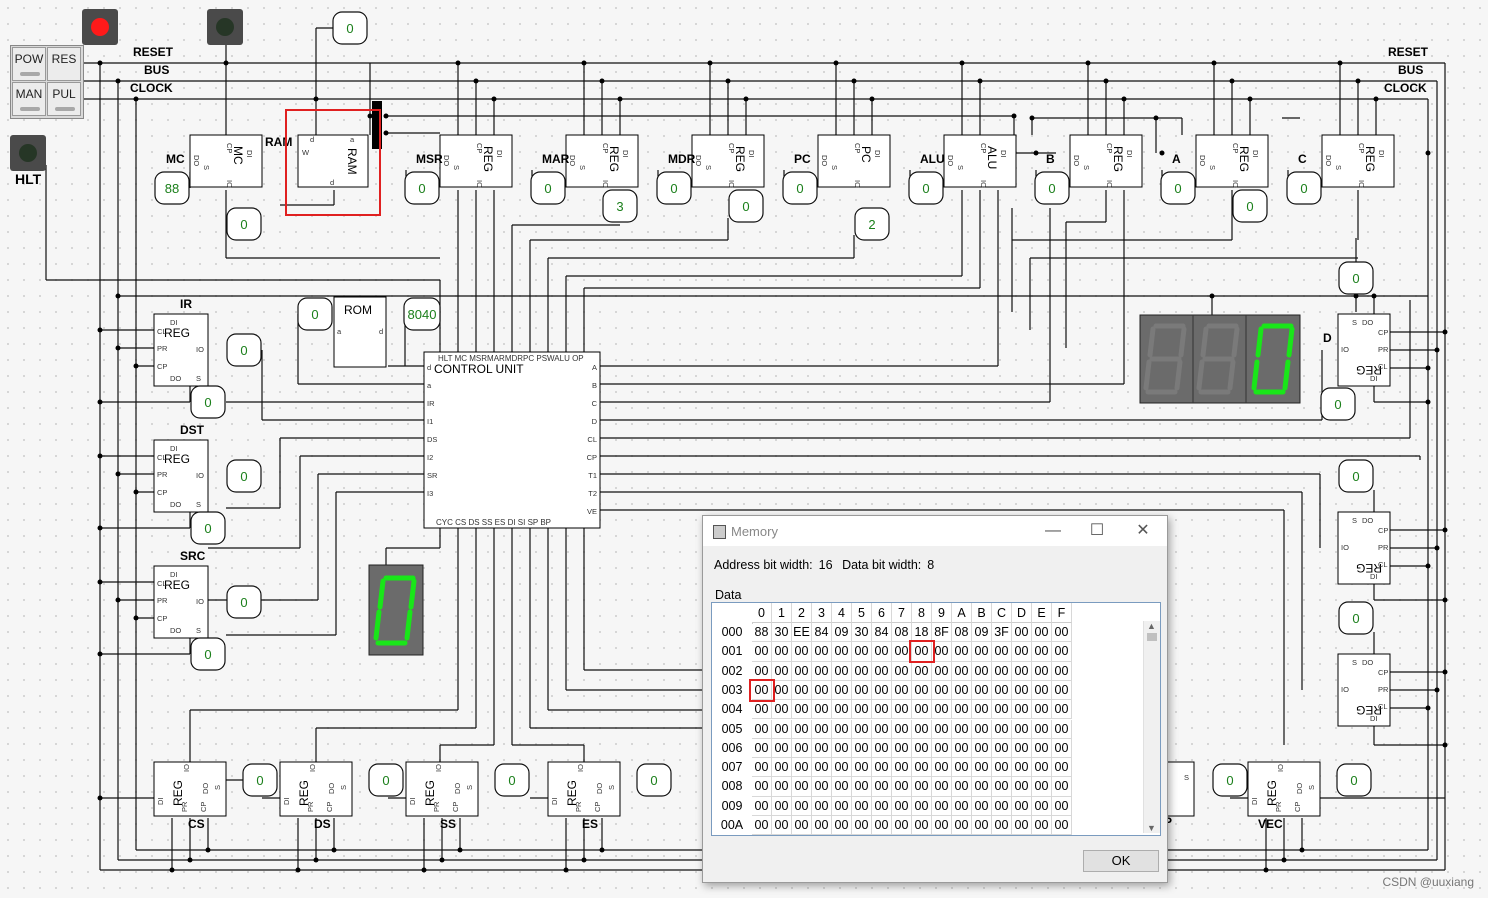 Image resolution: width=1488 pixels, height=898 pixels. I want to click on rom-block: ROM a d, so click(360, 332).